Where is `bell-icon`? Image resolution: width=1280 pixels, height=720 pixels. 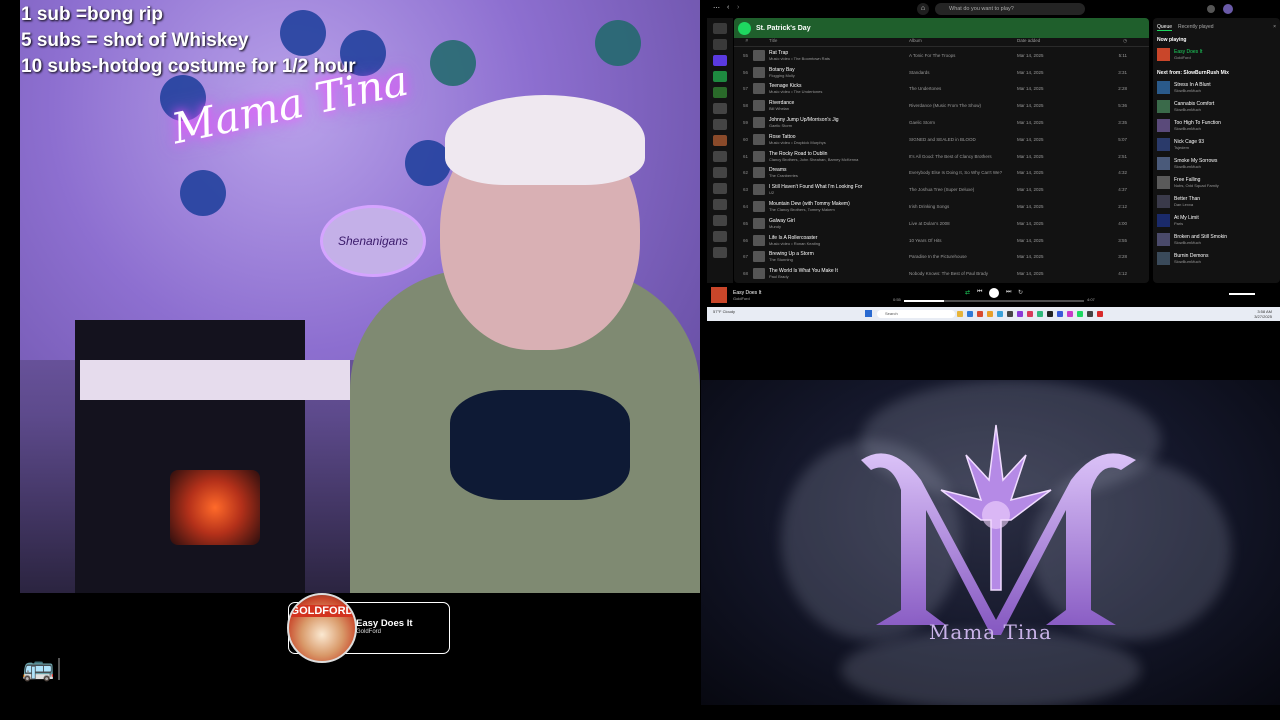
bell-icon is located at coordinates (1211, 9).